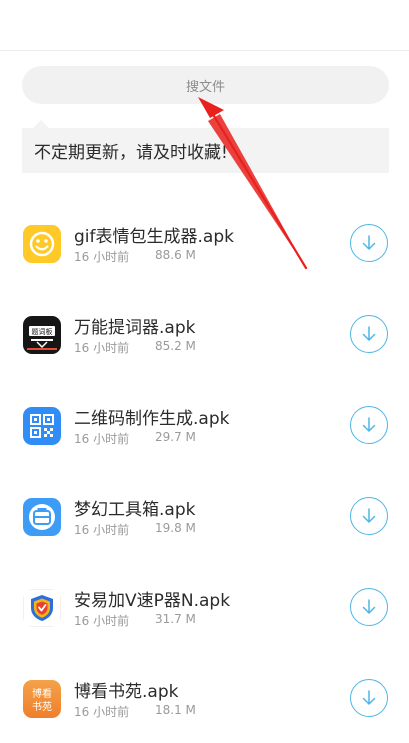 This screenshot has width=409, height=743. I want to click on file-name: 博看书苑.apk, so click(126, 692).